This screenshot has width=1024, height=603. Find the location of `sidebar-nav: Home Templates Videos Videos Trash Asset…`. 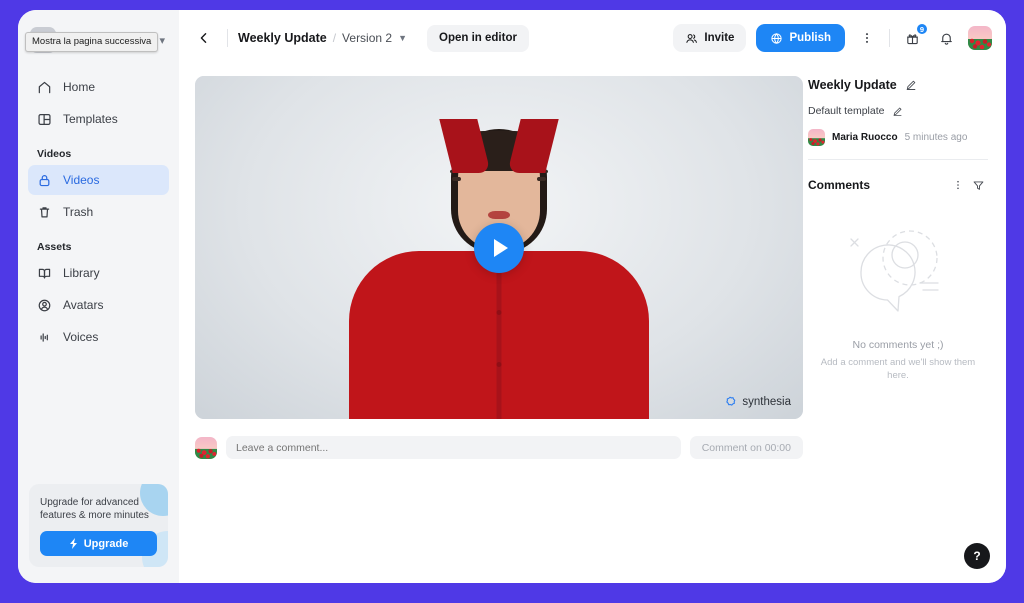

sidebar-nav: Home Templates Videos Videos Trash Asset… is located at coordinates (98, 210).